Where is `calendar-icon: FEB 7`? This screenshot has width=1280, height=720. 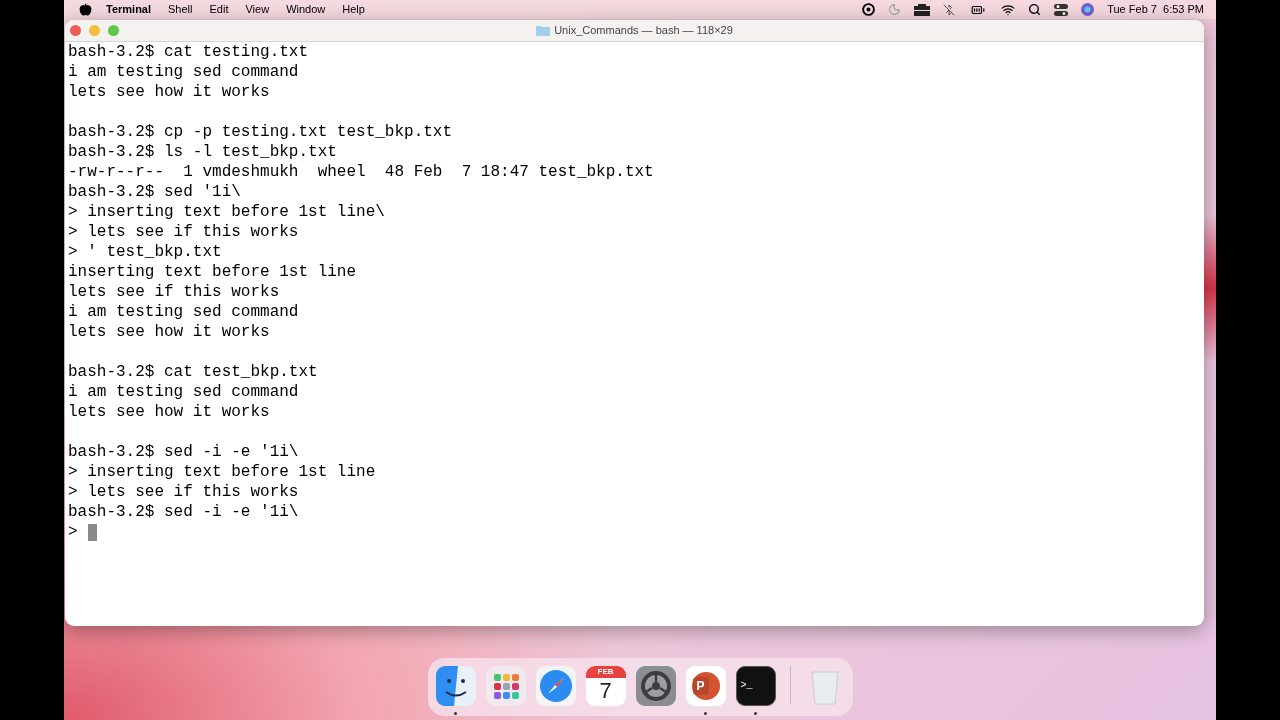 calendar-icon: FEB 7 is located at coordinates (605, 686).